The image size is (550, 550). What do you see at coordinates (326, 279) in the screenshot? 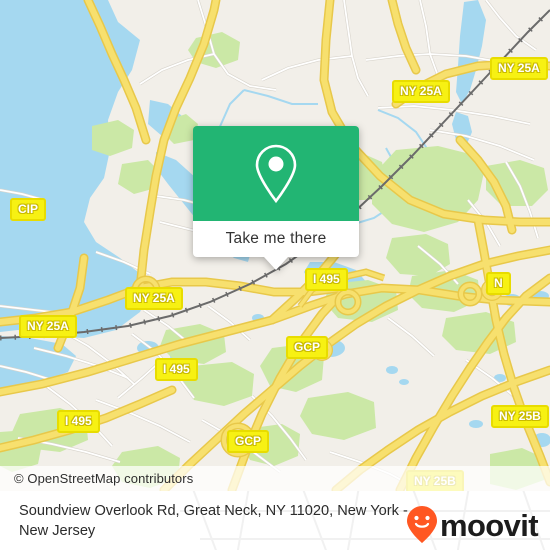
I see `road-shield-i495-center: I 495` at bounding box center [326, 279].